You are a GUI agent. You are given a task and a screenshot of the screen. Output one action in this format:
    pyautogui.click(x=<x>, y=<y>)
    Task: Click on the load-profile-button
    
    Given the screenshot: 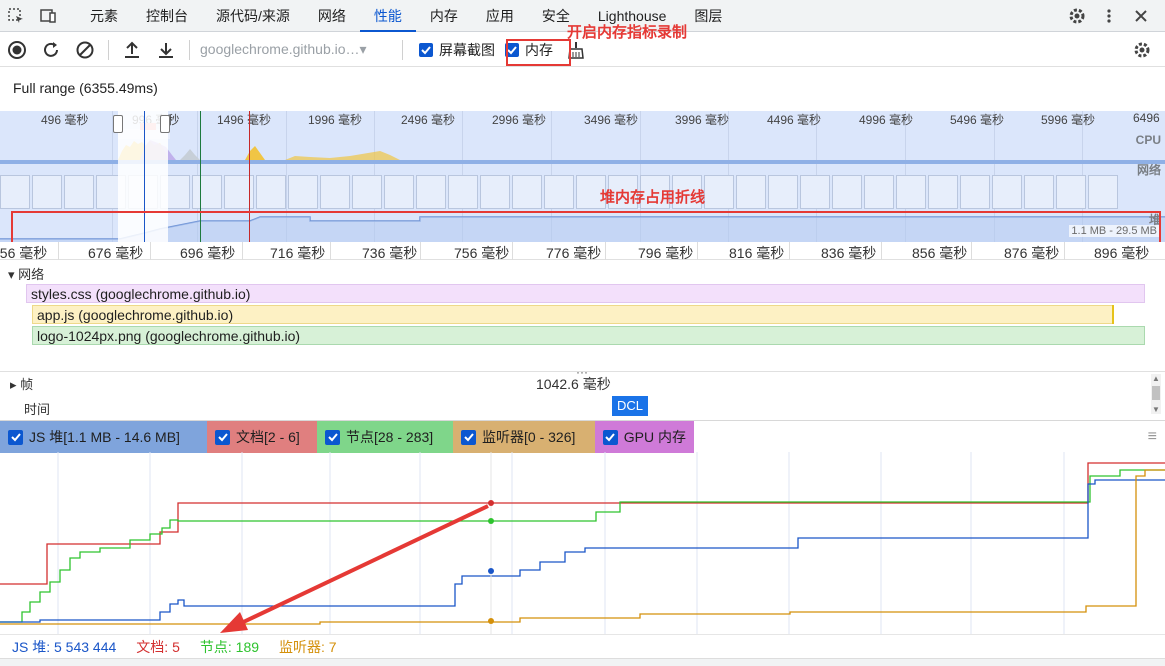 What is the action you would take?
    pyautogui.click(x=132, y=50)
    